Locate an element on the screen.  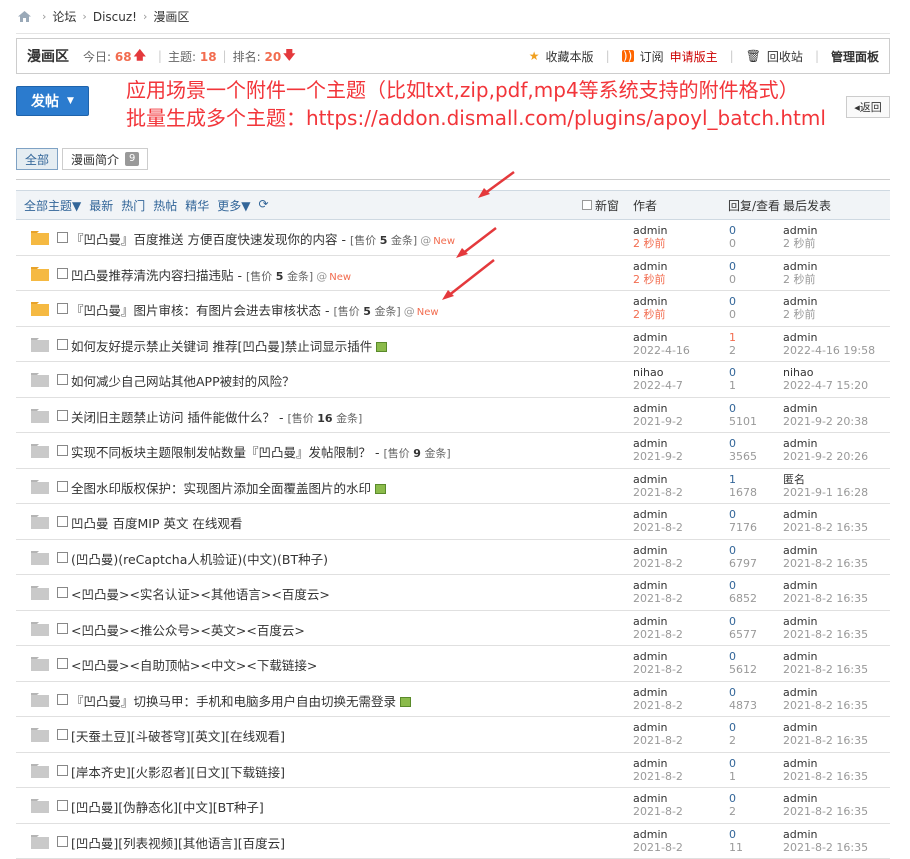
subscribe-link: 订阅 is located at coordinates (652, 56).